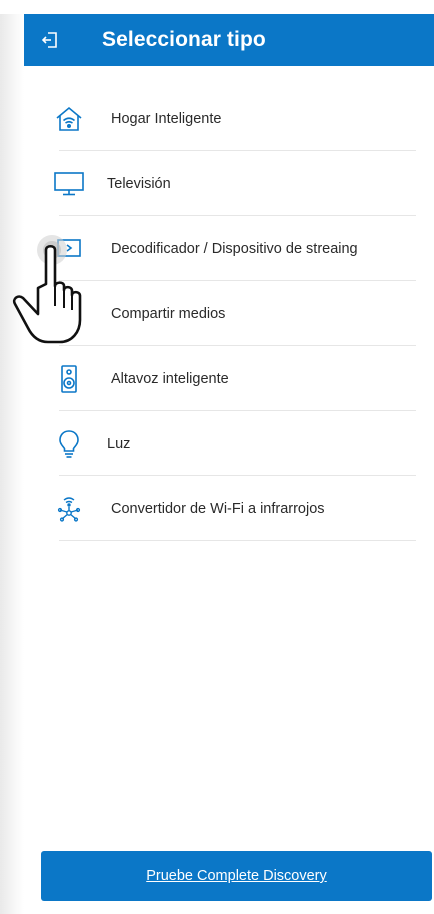 The height and width of the screenshot is (914, 434). I want to click on exit-icon, so click(49, 40).